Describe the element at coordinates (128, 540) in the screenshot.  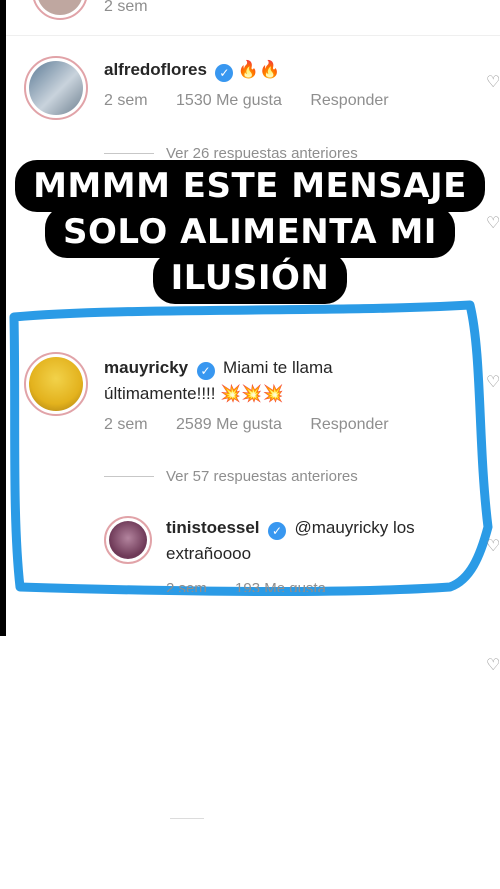
I see `avatar-tinistoessel` at that location.